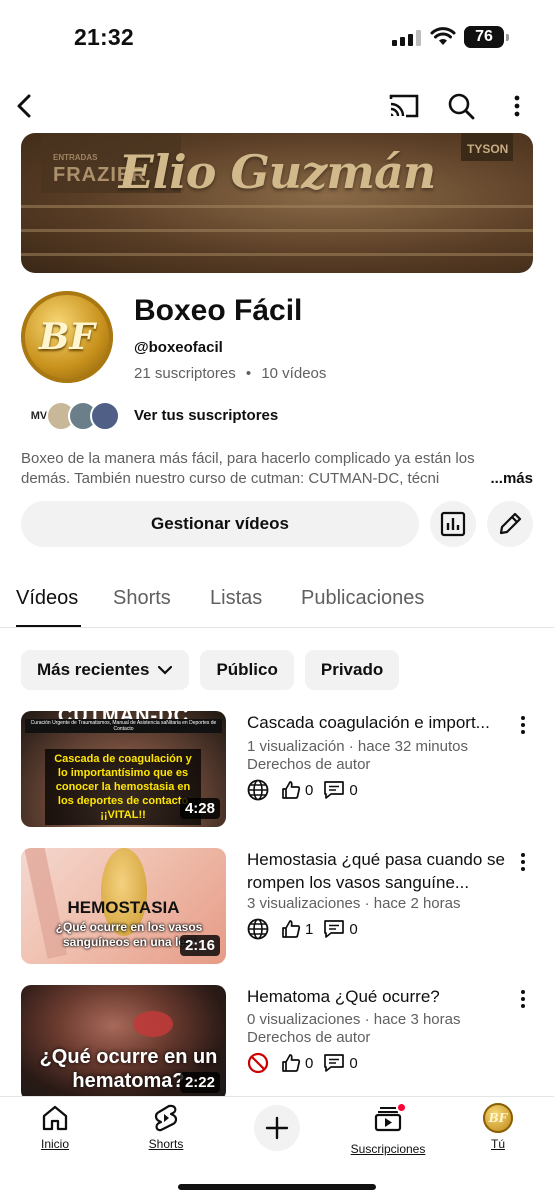 The height and width of the screenshot is (1200, 554). I want to click on search-icon, so click(461, 106).